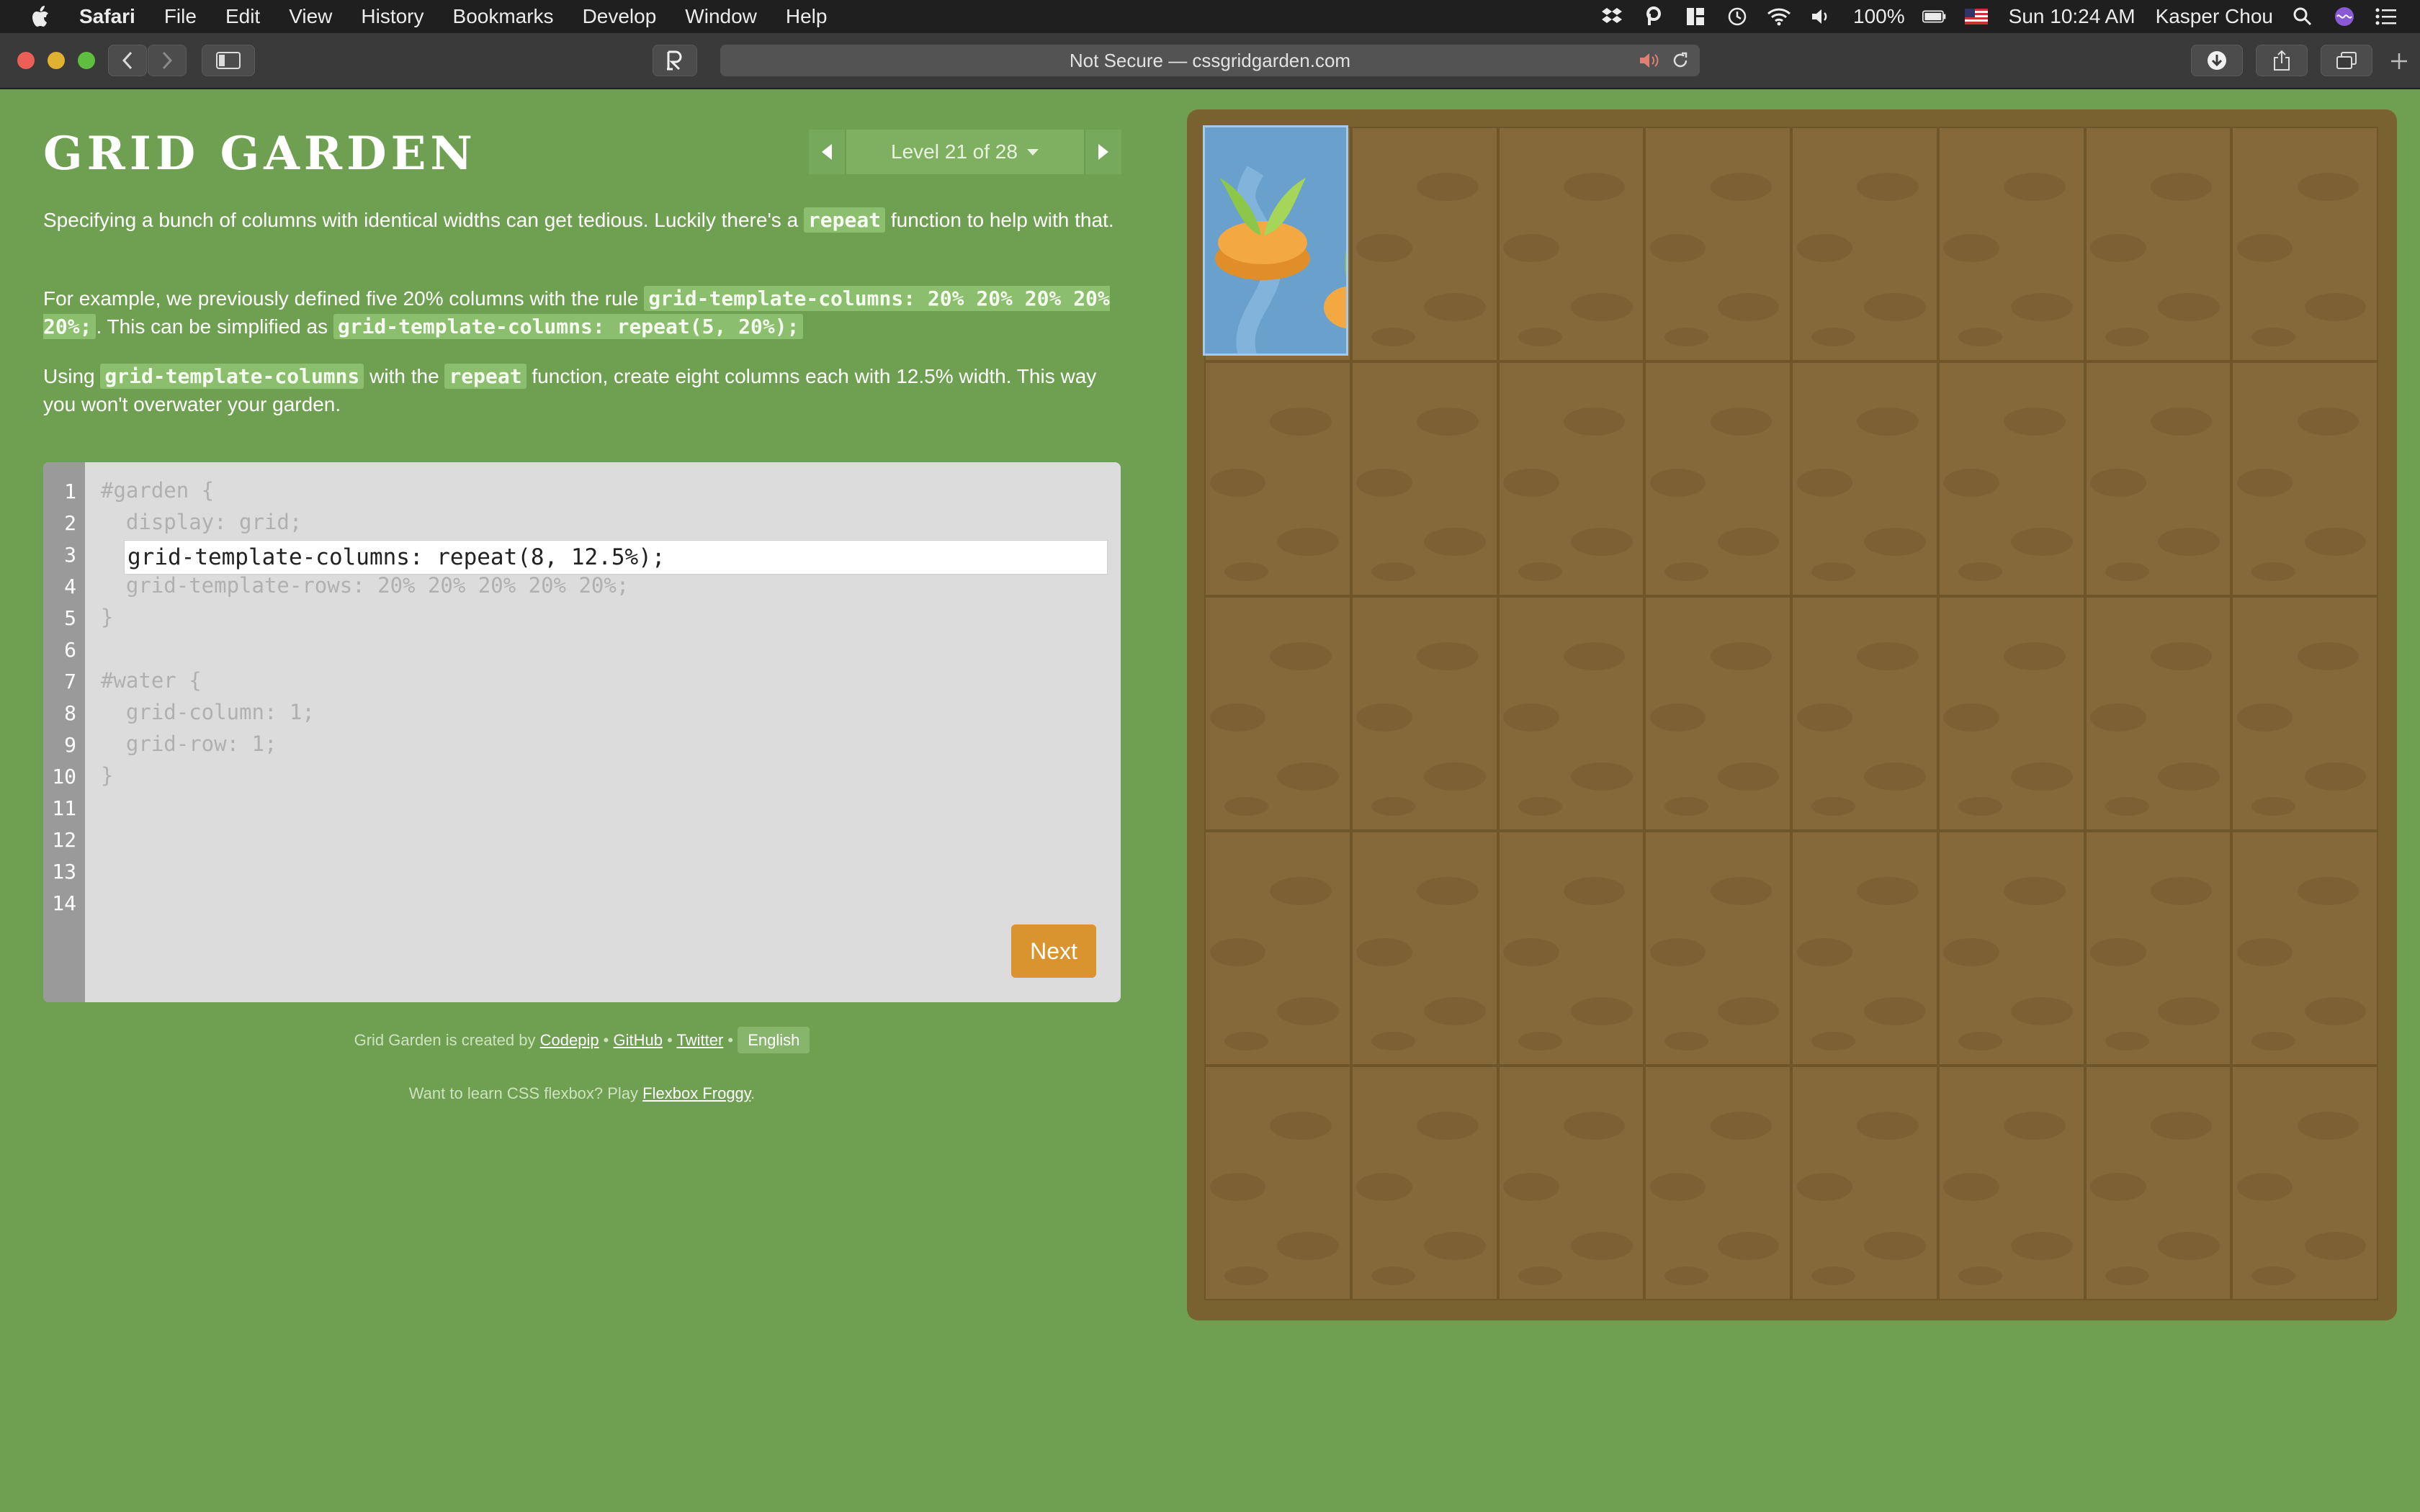  Describe the element at coordinates (1102, 152) in the screenshot. I see `next-level-button` at that location.